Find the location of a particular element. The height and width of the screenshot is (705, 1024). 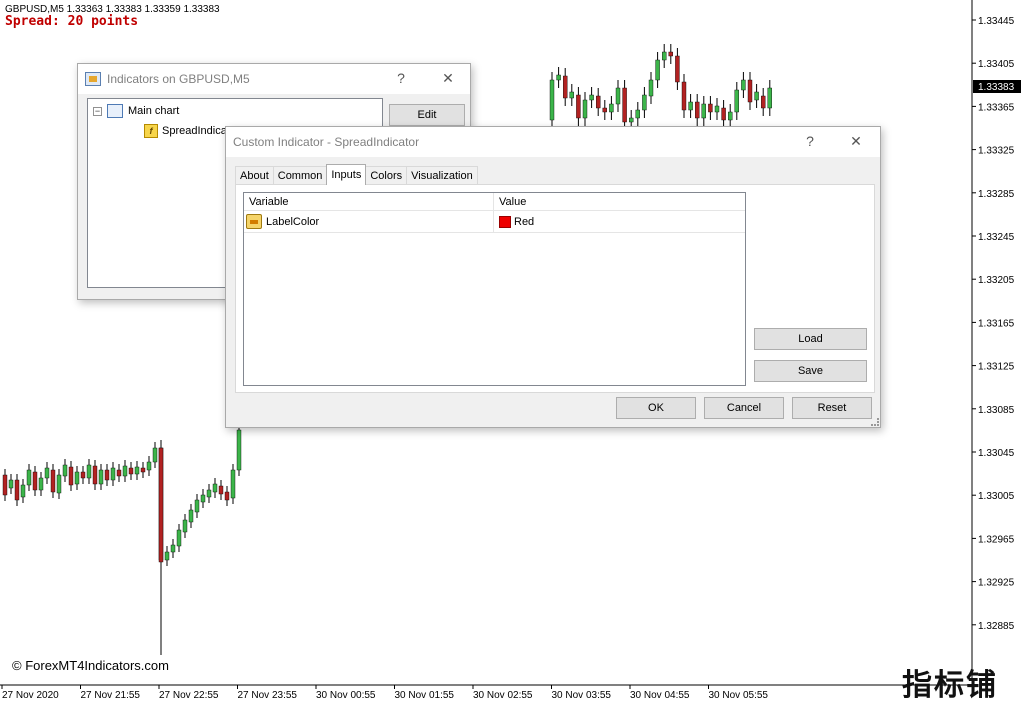

time-tick-label: 30 Nov 04:55 is located at coordinates (660, 695).